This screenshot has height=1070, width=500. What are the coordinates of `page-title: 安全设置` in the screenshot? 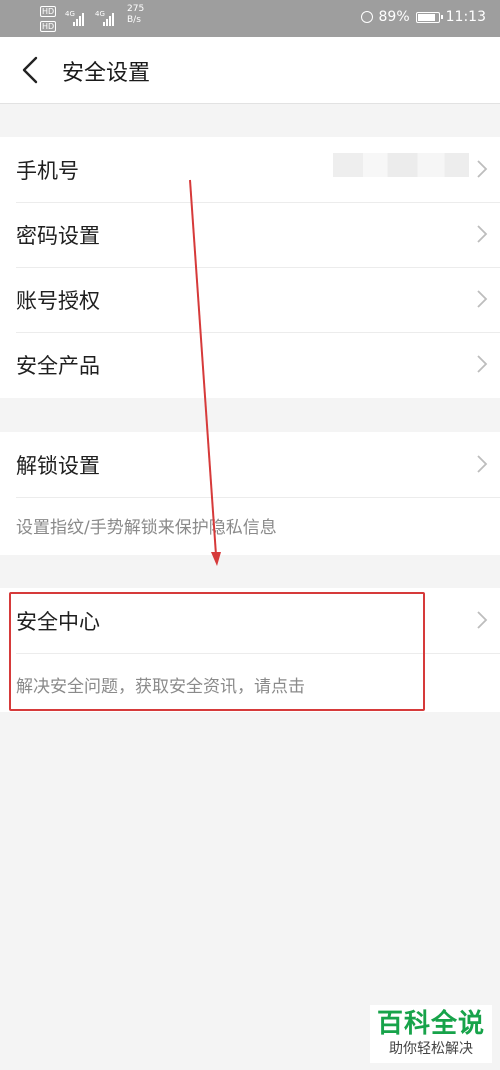 It's located at (106, 73).